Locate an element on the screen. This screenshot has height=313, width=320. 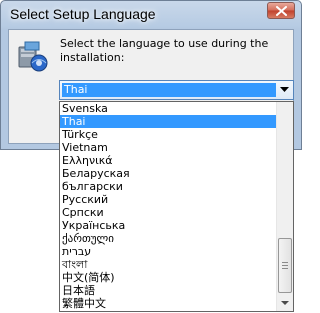
close-icon is located at coordinates (281, 11).